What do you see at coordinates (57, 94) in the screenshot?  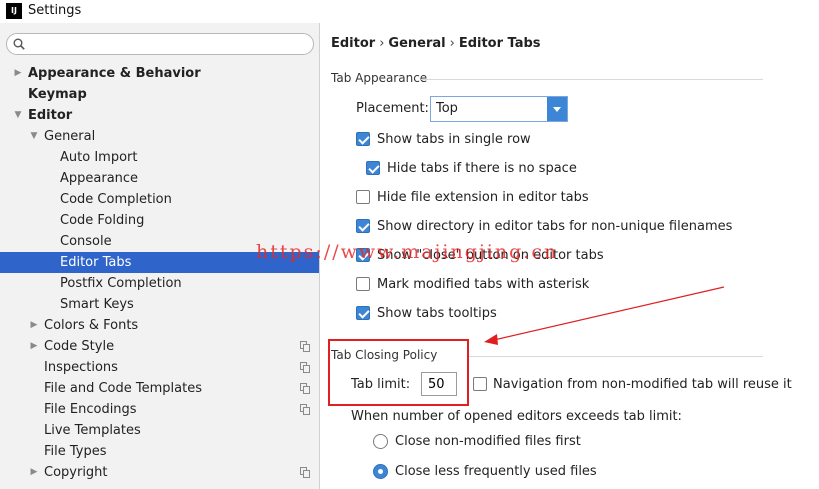 I see `sidebar-item-label: Keymap` at bounding box center [57, 94].